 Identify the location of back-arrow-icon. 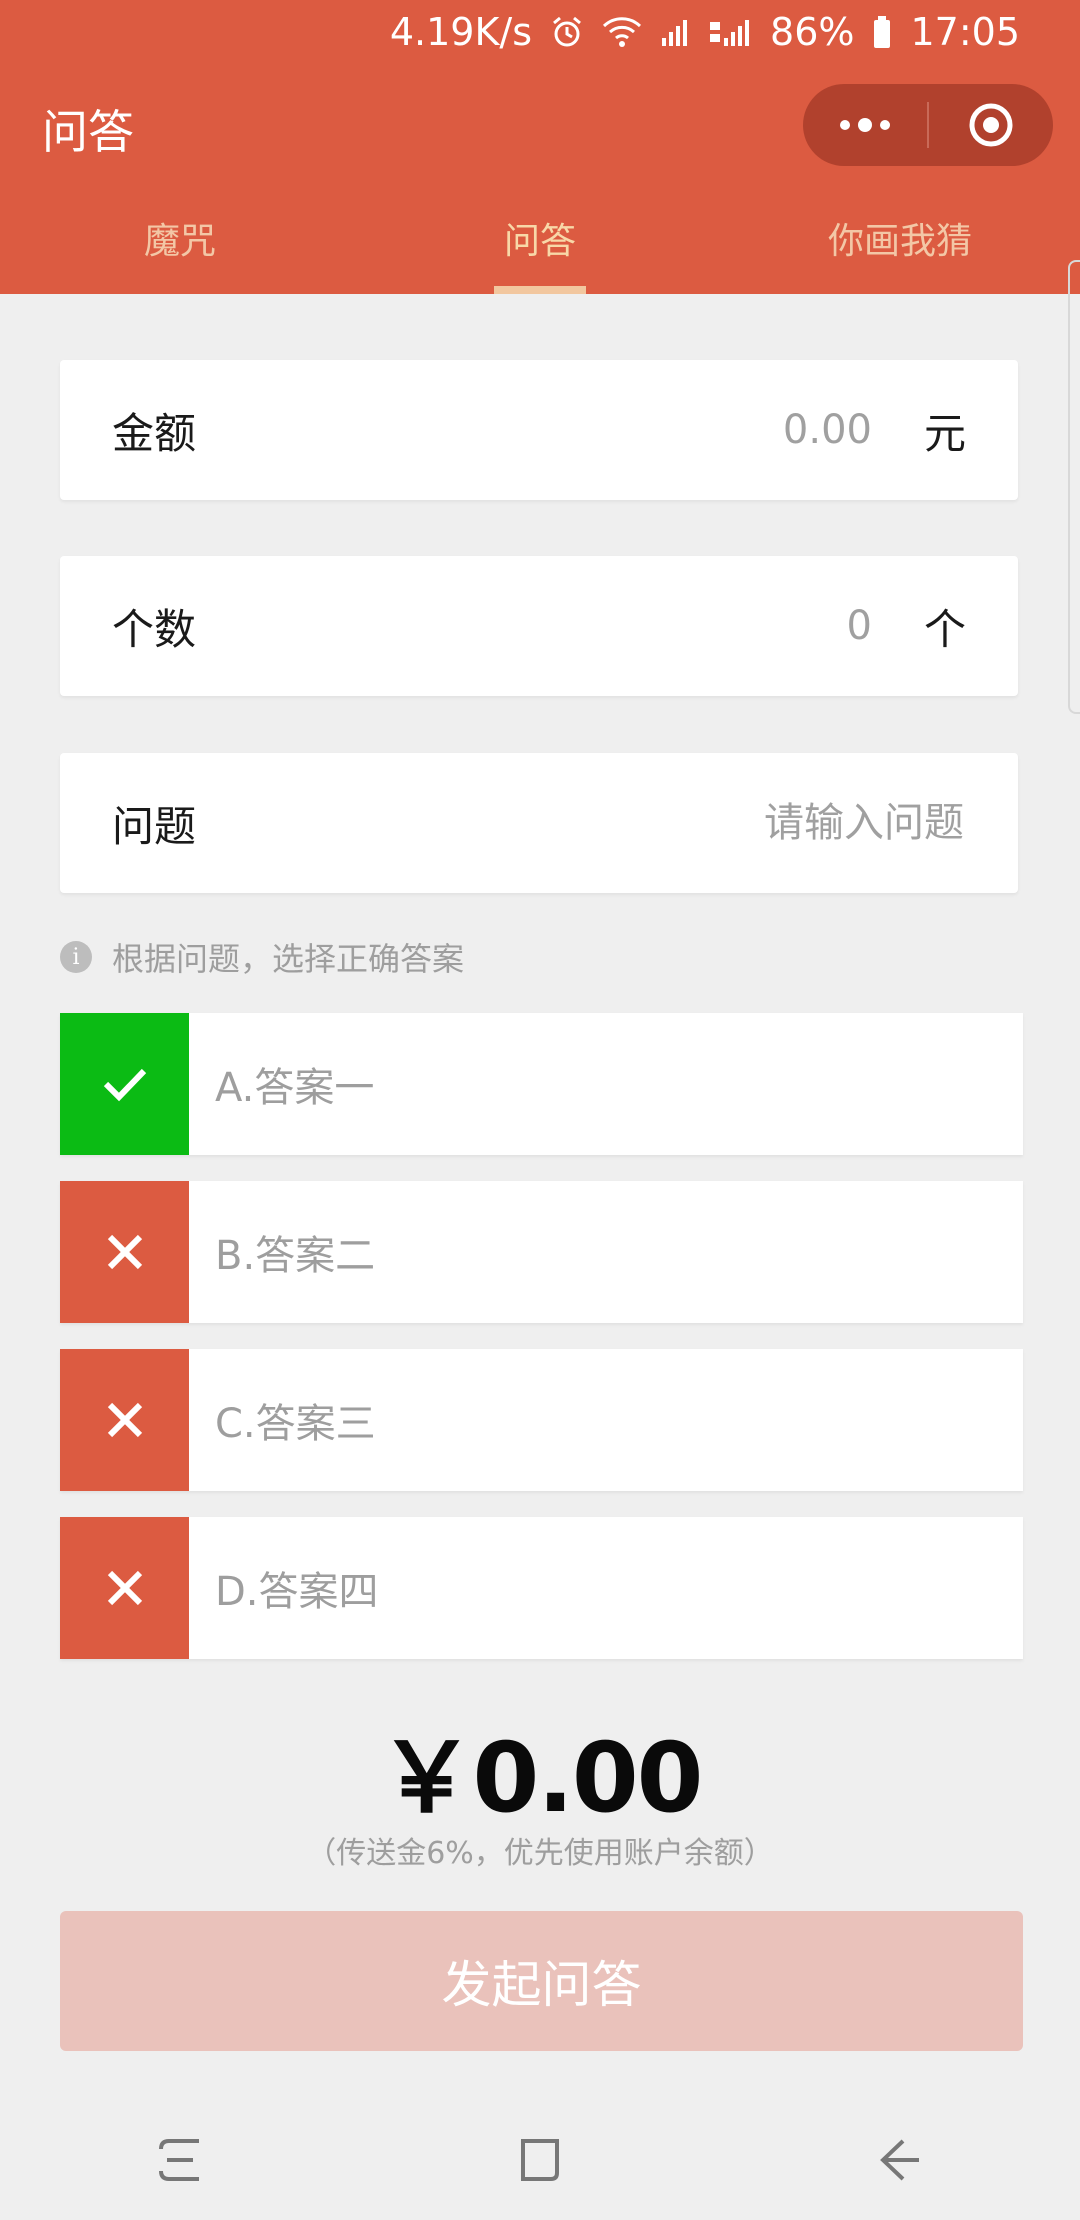
(899, 2160).